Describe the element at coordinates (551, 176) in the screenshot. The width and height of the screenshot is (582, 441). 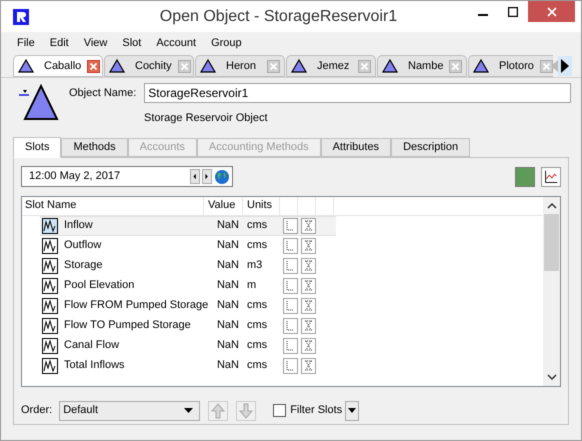
I see `plot-icon` at that location.